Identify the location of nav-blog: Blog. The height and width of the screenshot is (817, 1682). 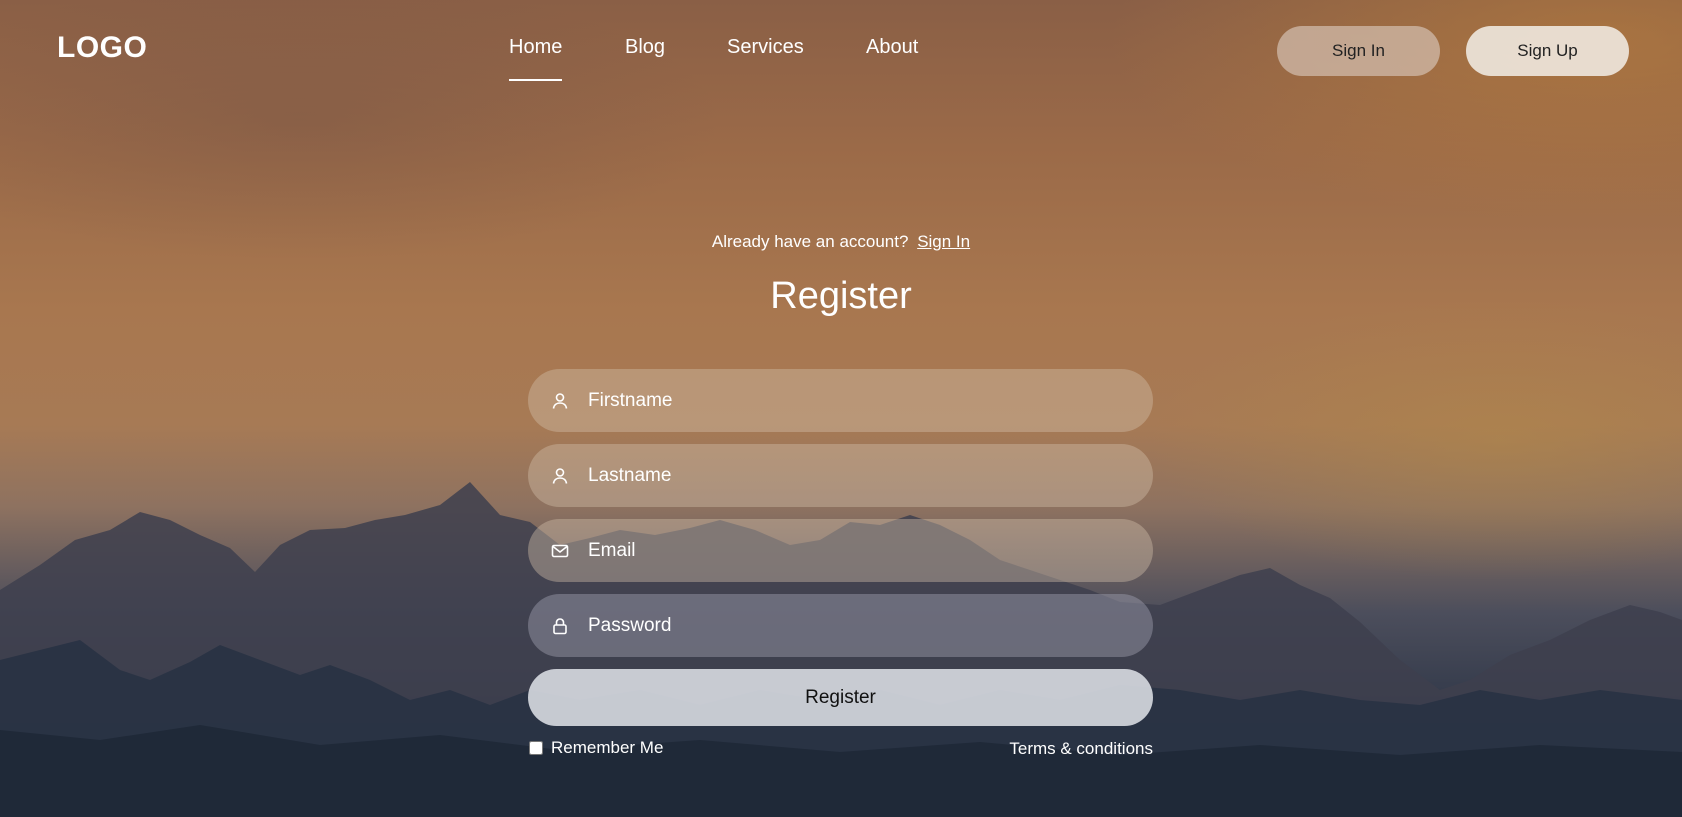
(645, 47).